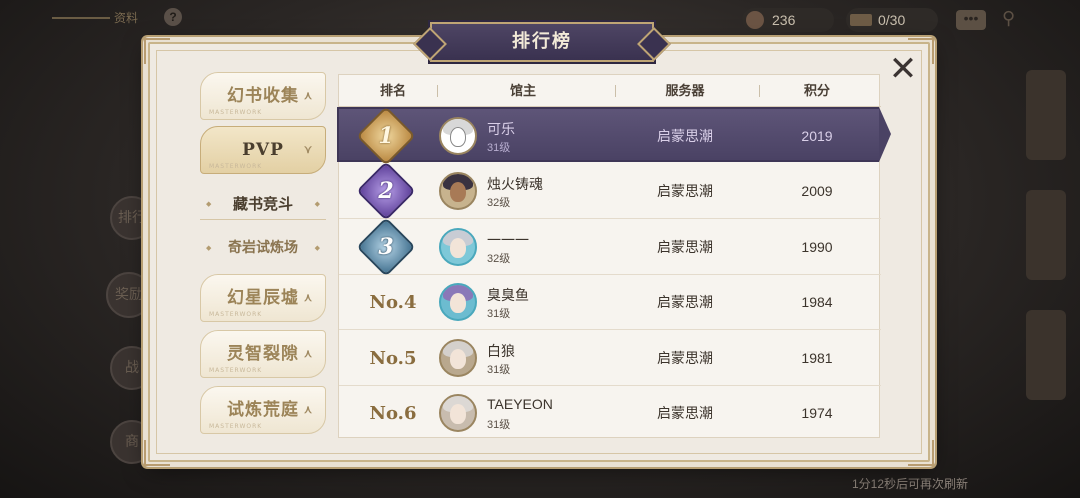 The image size is (1080, 498). Describe the element at coordinates (515, 184) in the screenshot. I see `player-name: 烛火铸魂` at that location.